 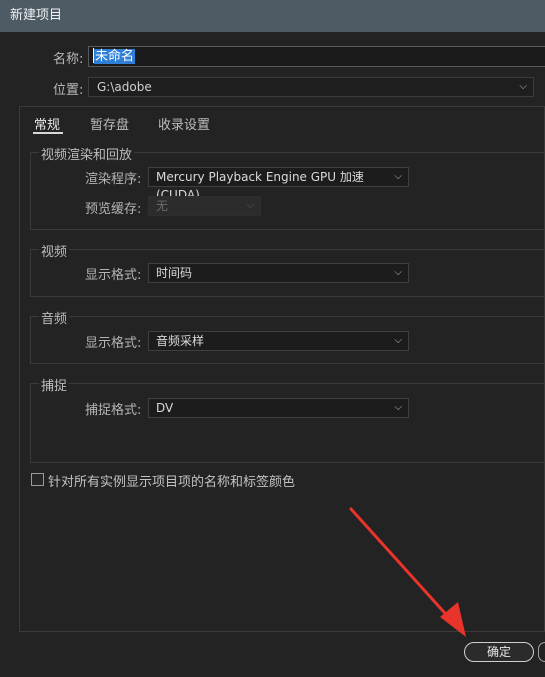 What do you see at coordinates (453, 619) in the screenshot?
I see `arrow-head` at bounding box center [453, 619].